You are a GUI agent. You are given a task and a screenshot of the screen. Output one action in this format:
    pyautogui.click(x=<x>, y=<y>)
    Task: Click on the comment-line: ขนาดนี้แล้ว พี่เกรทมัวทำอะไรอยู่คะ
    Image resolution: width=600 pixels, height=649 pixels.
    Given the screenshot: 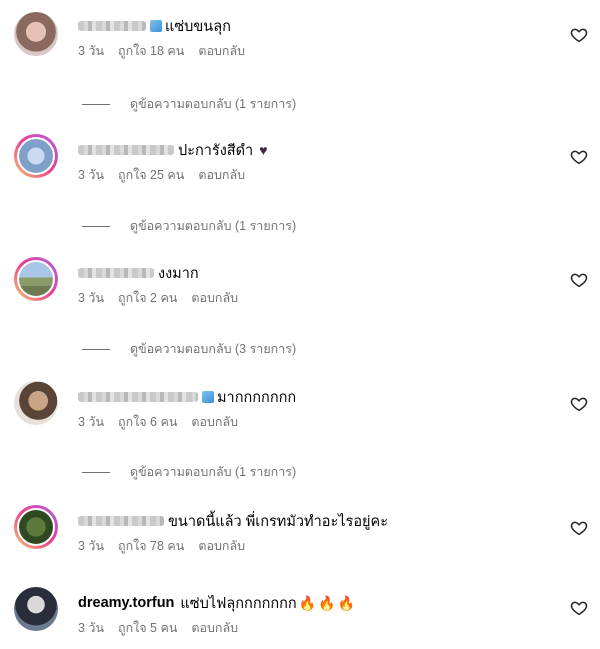 What is the action you would take?
    pyautogui.click(x=233, y=521)
    